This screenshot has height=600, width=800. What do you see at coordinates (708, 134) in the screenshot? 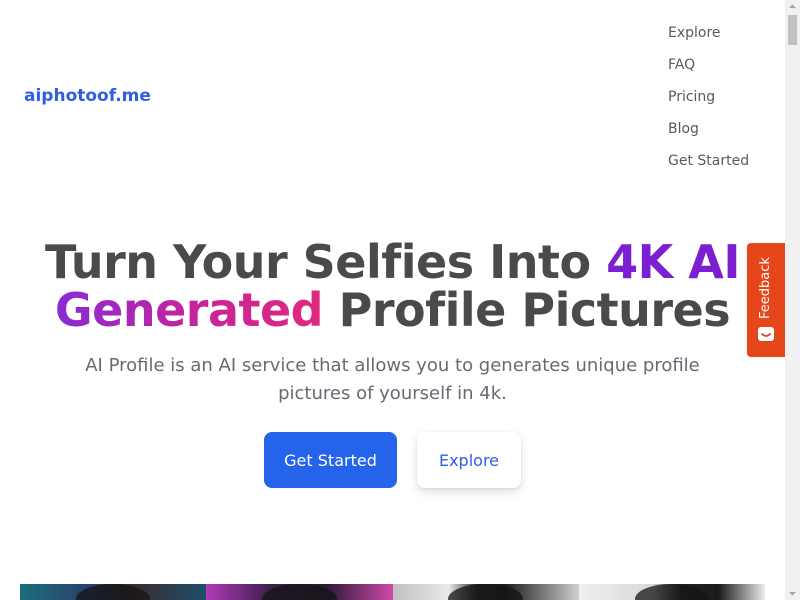
I see `nav-item-blog: Blog` at bounding box center [708, 134].